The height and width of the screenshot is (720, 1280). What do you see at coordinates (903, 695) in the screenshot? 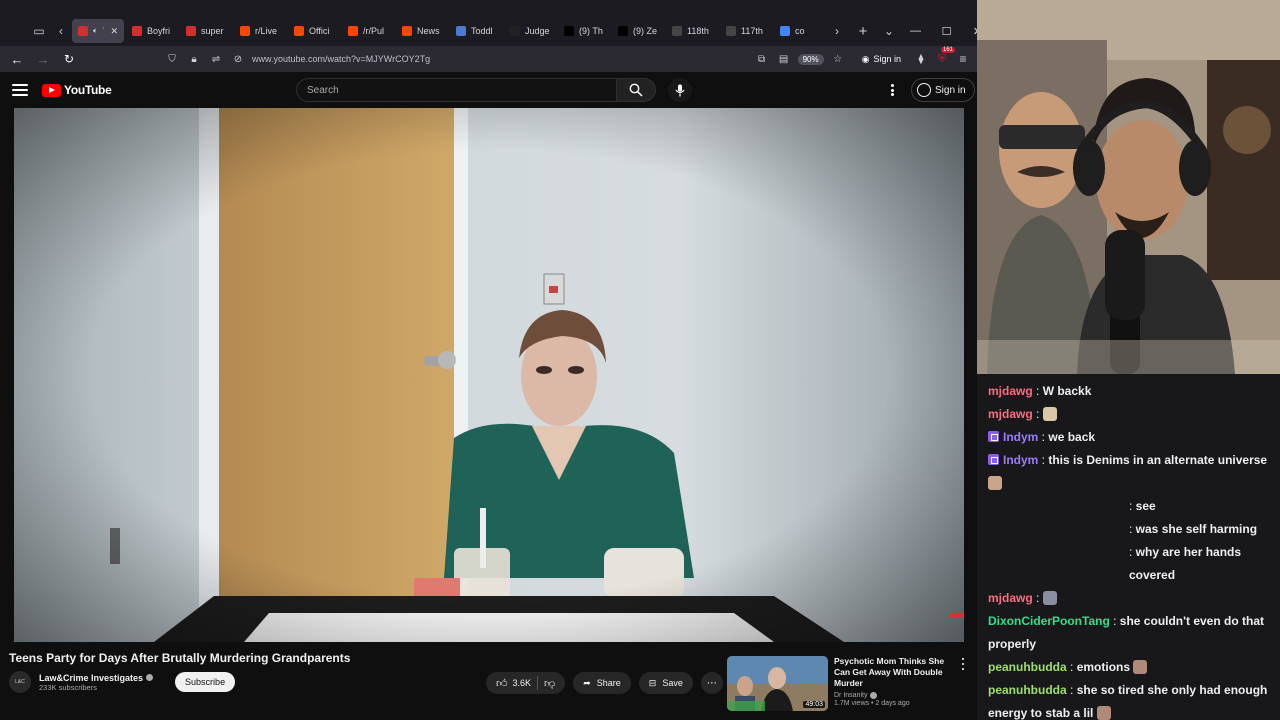
I see `recommended-channel: Dr Insanity` at bounding box center [903, 695].